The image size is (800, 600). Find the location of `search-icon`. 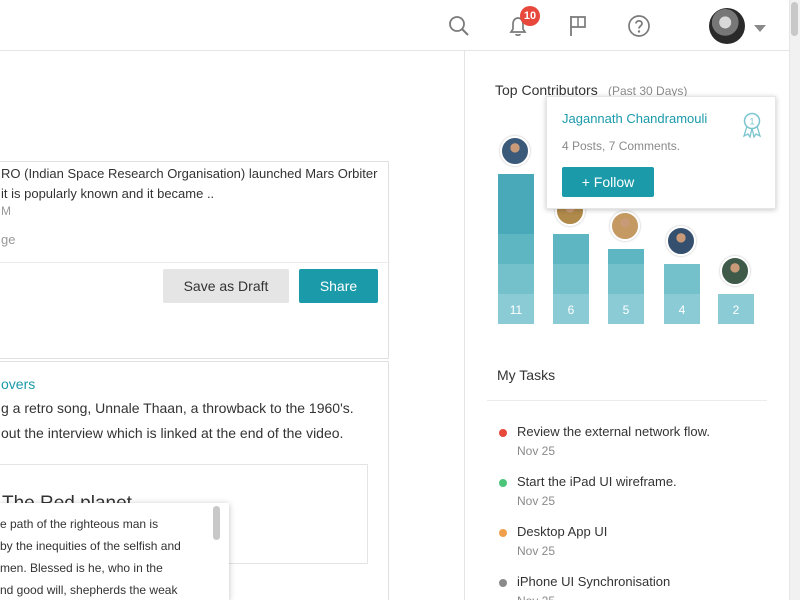

search-icon is located at coordinates (459, 26).